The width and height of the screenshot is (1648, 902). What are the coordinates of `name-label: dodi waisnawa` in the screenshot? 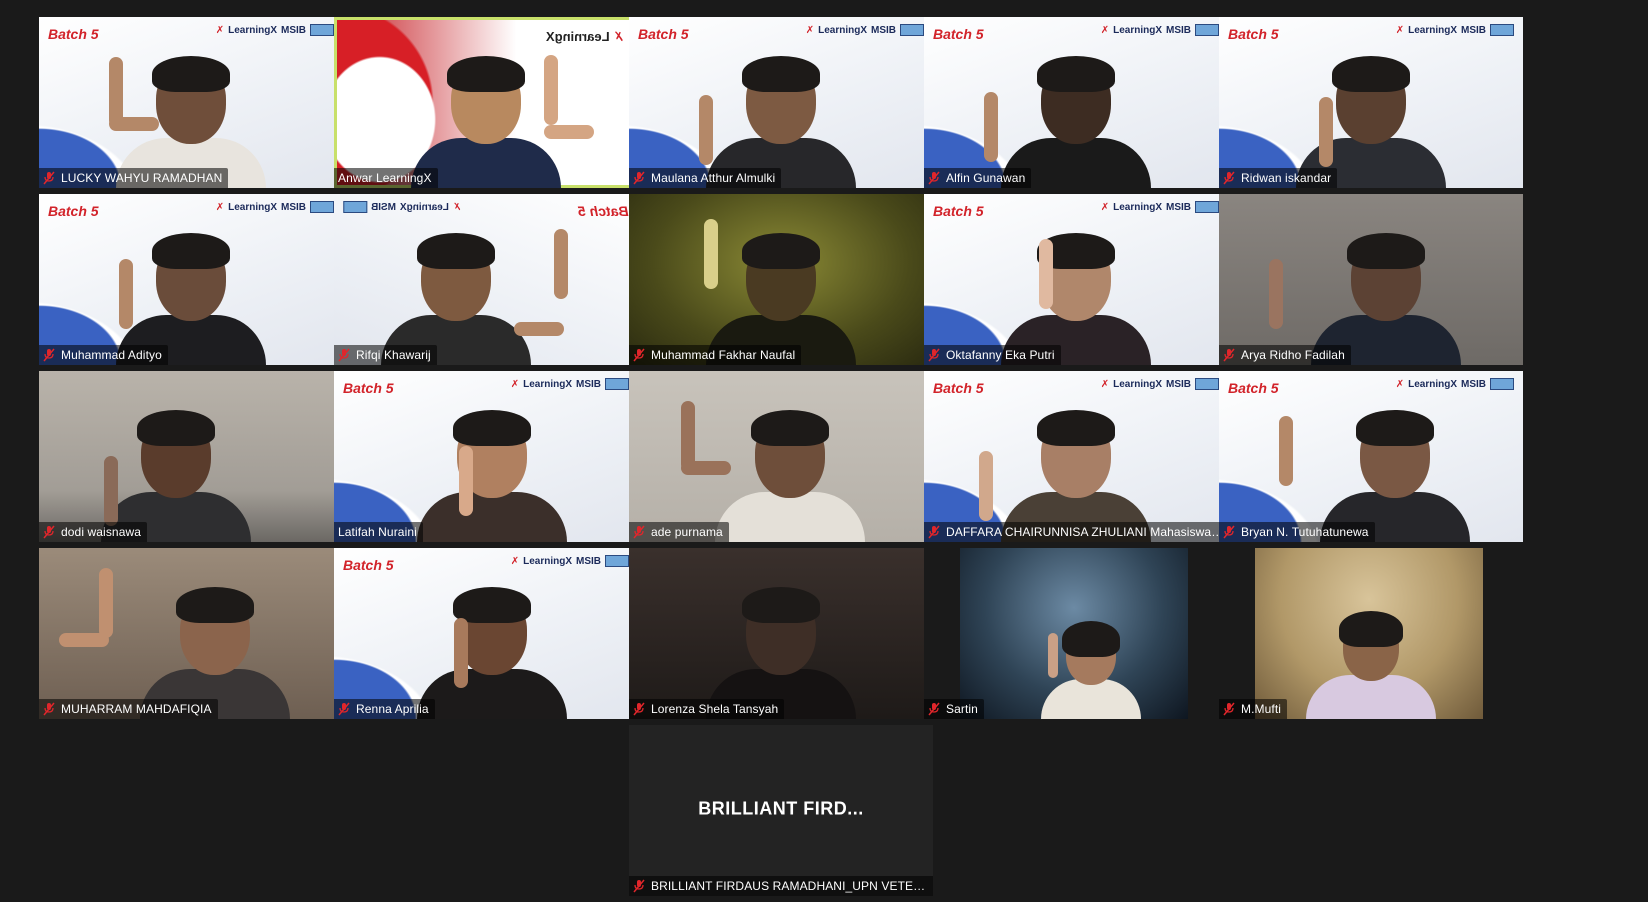 It's located at (93, 532).